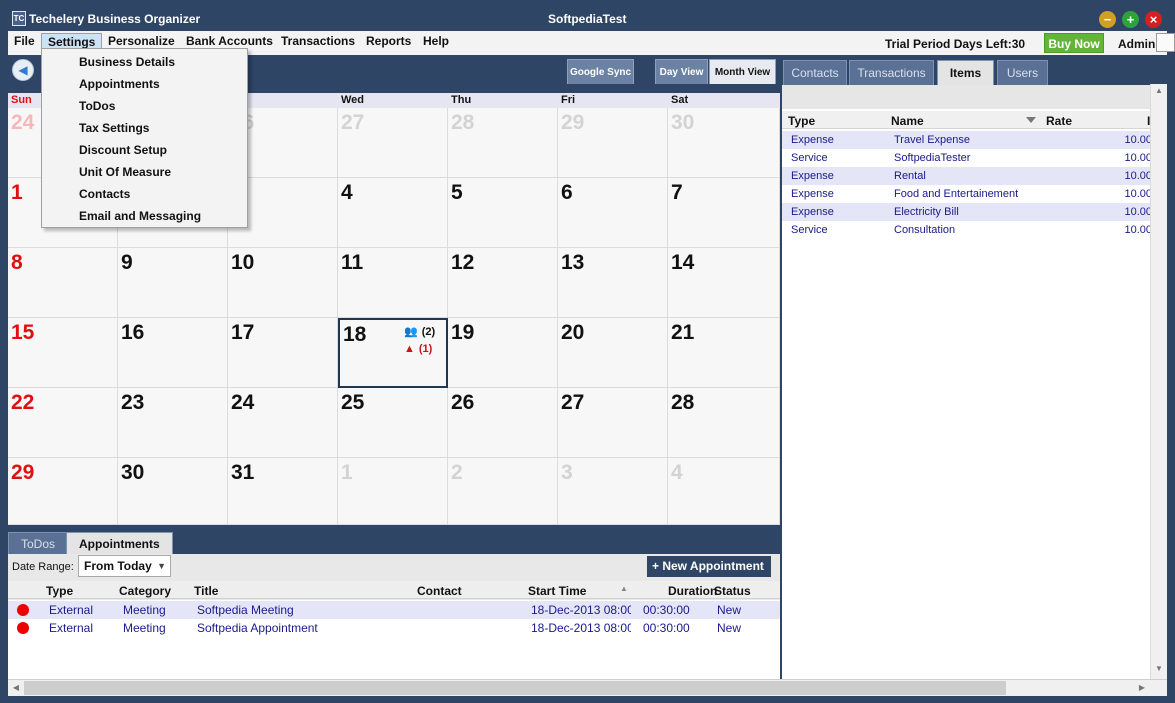 This screenshot has height=703, width=1175. I want to click on tab-transactions: Transactions, so click(891, 72).